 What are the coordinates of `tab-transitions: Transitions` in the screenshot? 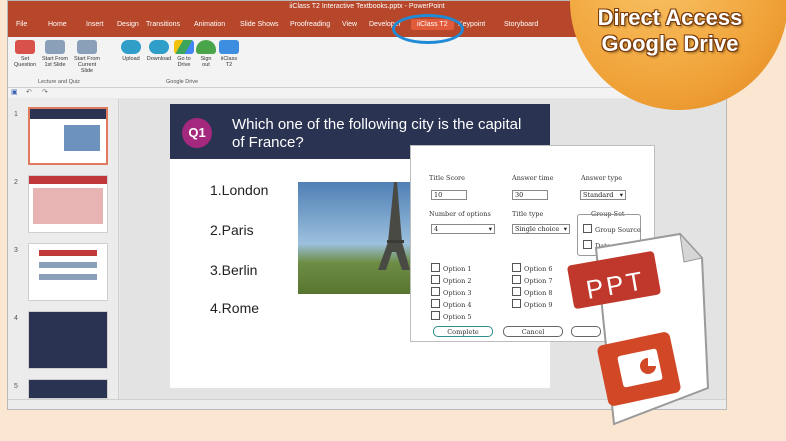 It's located at (163, 24).